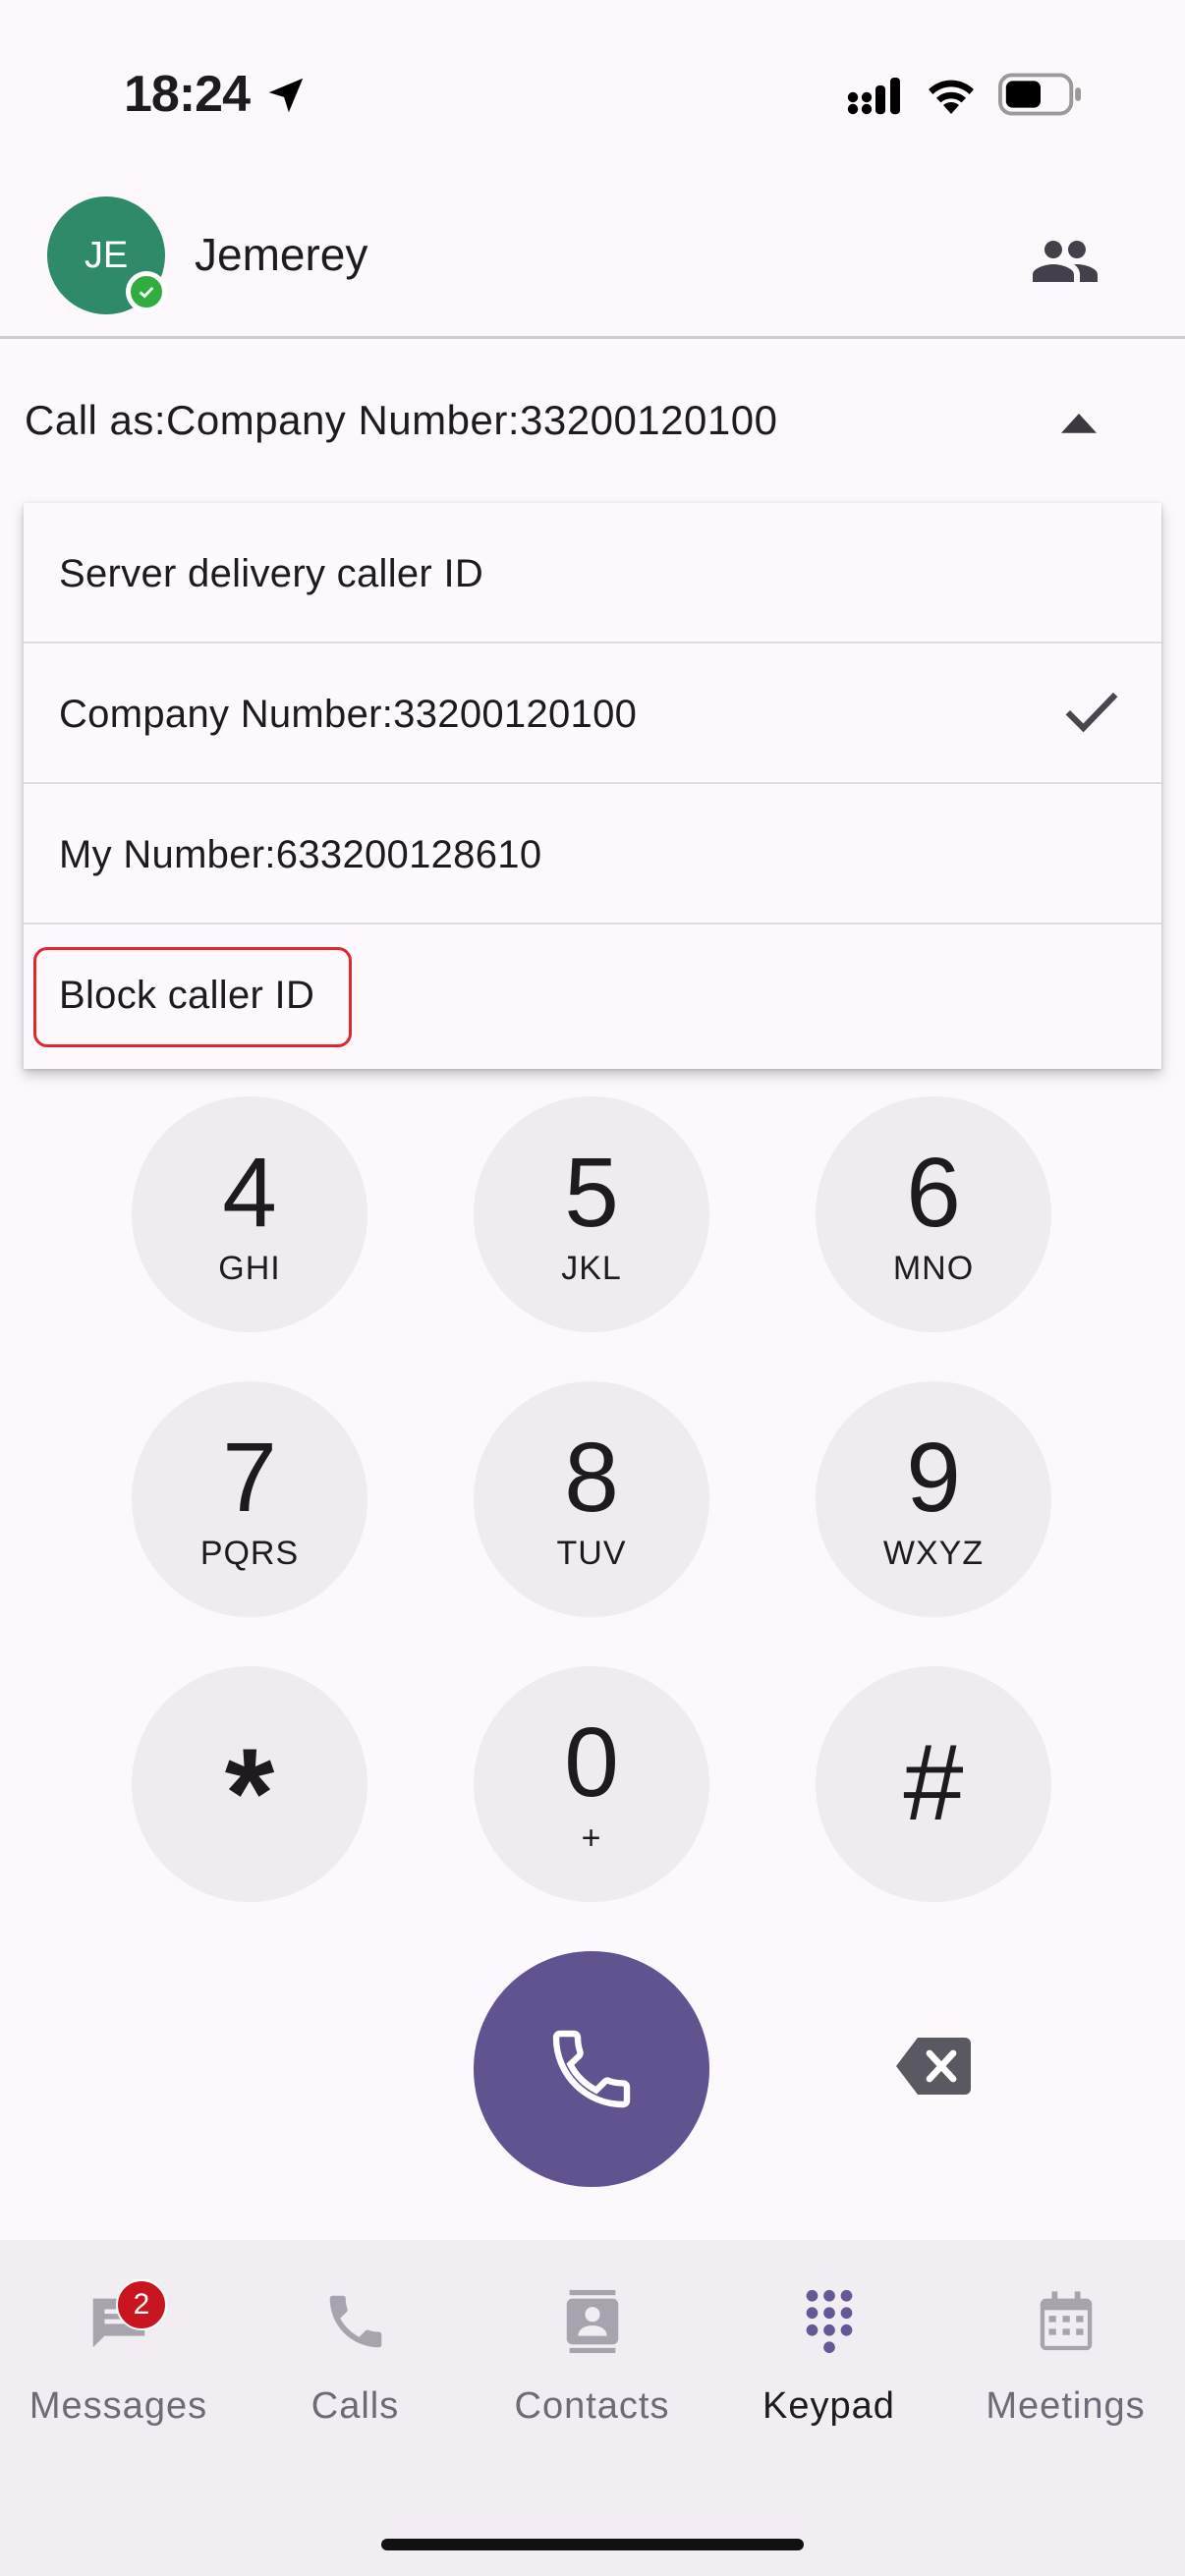  Describe the element at coordinates (301, 854) in the screenshot. I see `dropdown-item-label: My Number:633200128610` at that location.